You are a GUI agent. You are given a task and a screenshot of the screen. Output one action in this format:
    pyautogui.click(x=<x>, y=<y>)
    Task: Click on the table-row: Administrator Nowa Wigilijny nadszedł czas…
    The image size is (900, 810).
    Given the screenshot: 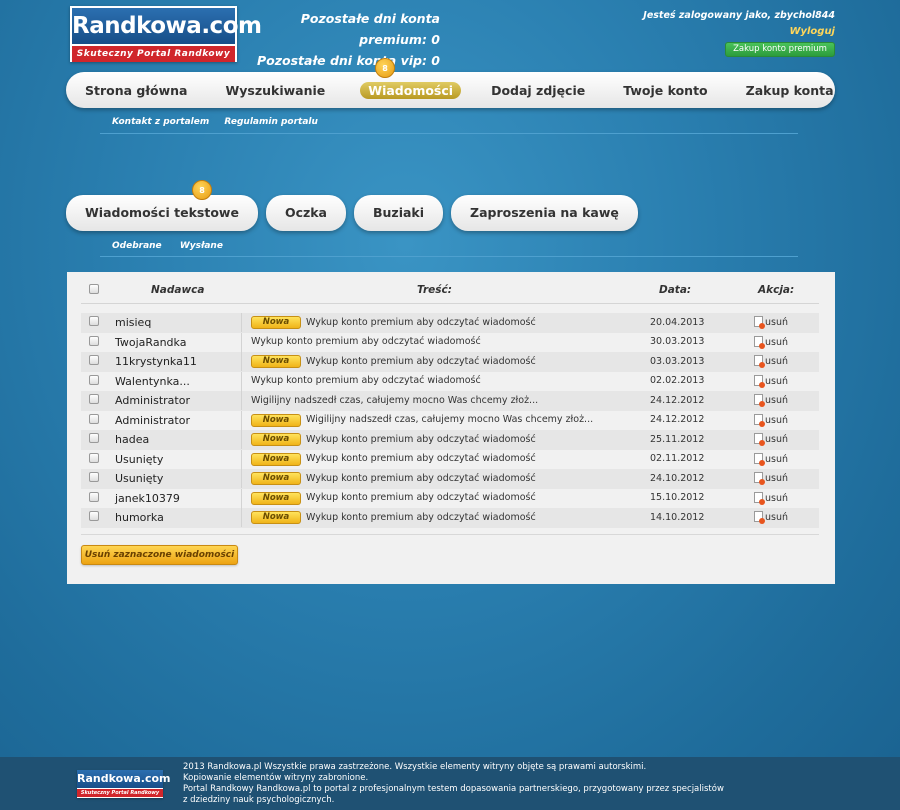 What is the action you would take?
    pyautogui.click(x=450, y=420)
    